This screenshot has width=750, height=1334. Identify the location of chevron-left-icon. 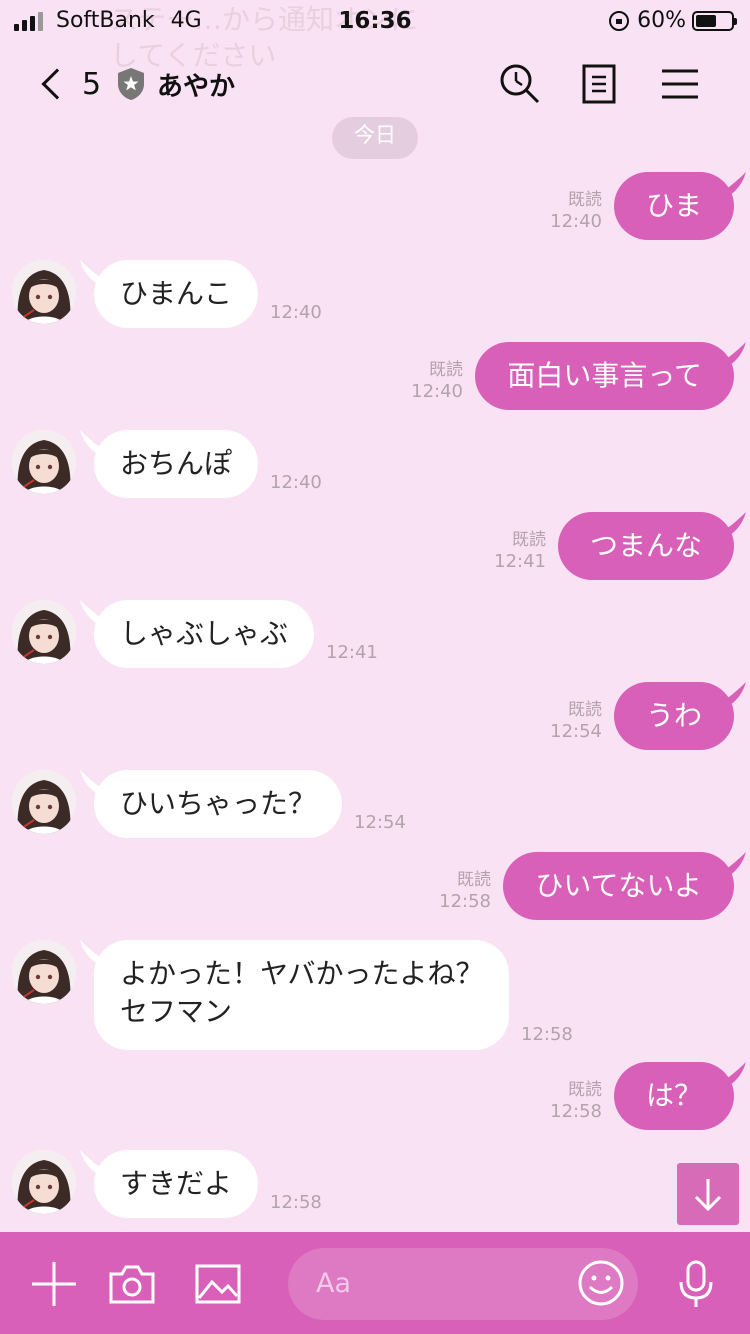
(57, 84).